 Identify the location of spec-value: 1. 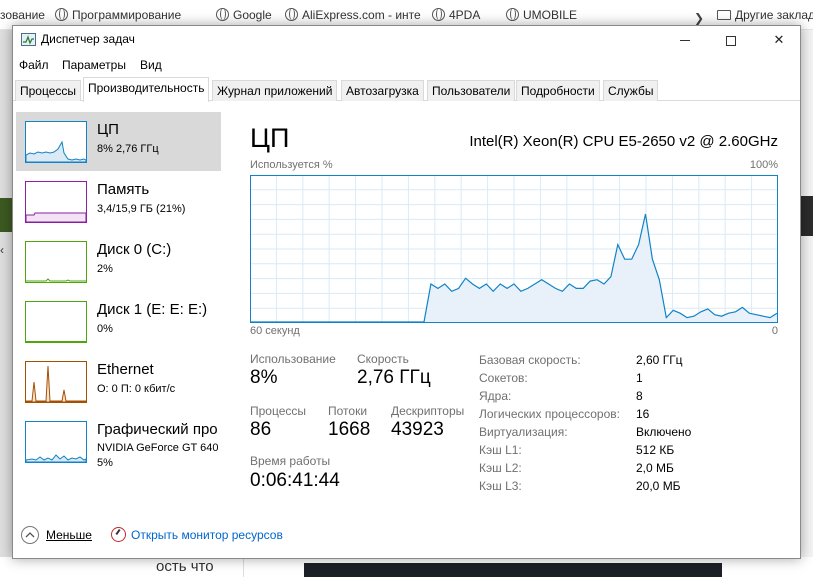
(639, 378).